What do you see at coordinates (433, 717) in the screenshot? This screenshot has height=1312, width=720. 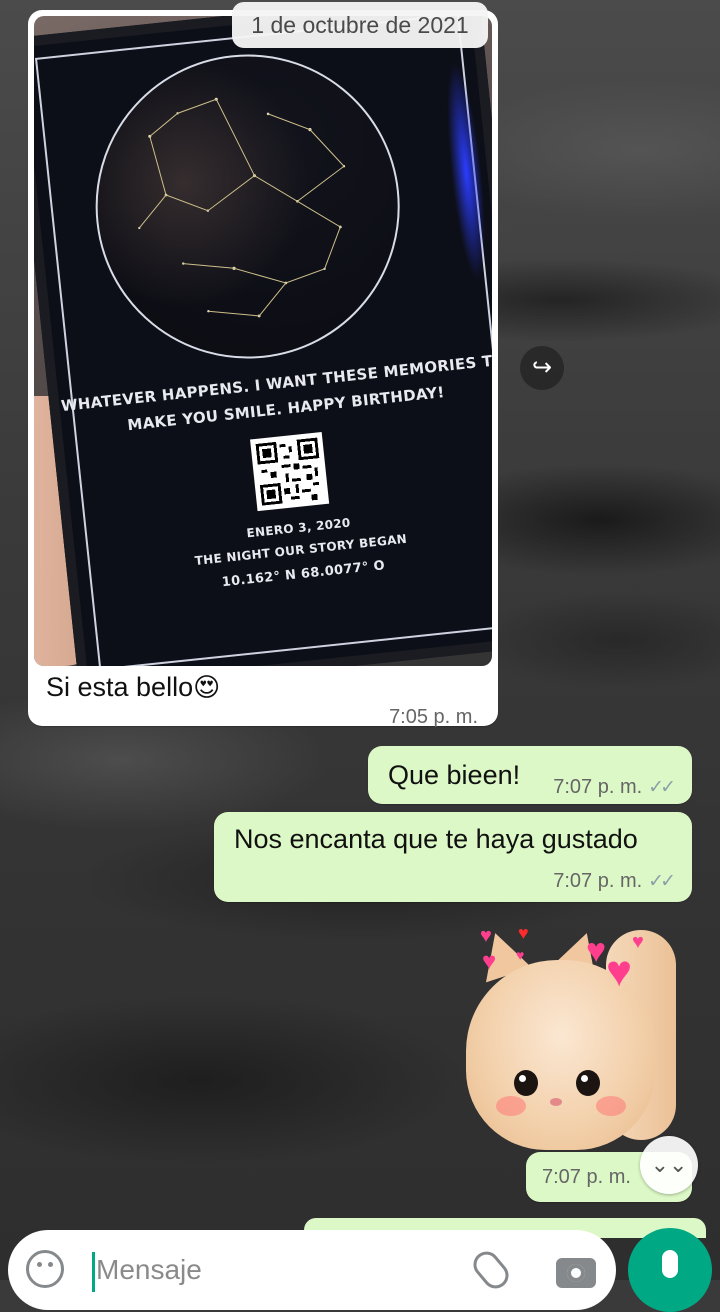 I see `message-time: 7:05 p. m.` at bounding box center [433, 717].